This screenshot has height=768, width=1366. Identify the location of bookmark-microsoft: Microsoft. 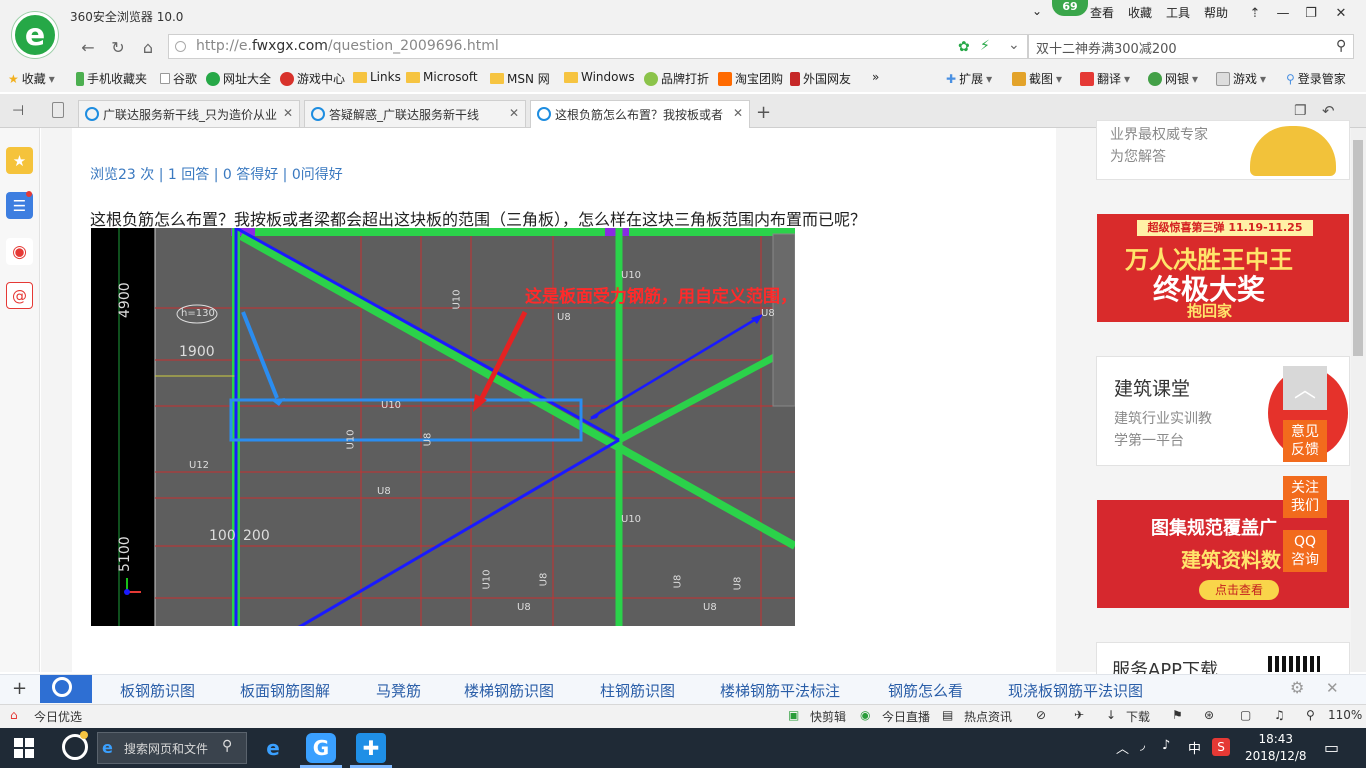
(442, 77).